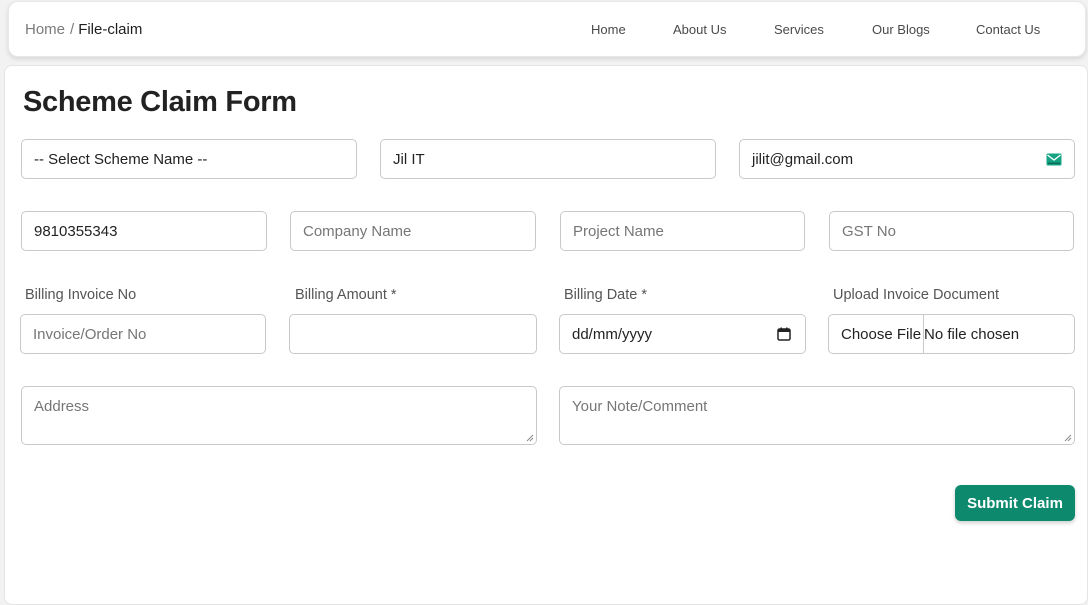 This screenshot has height=605, width=1088. What do you see at coordinates (606, 295) in the screenshot?
I see `billing-date-label: Billing Date *` at bounding box center [606, 295].